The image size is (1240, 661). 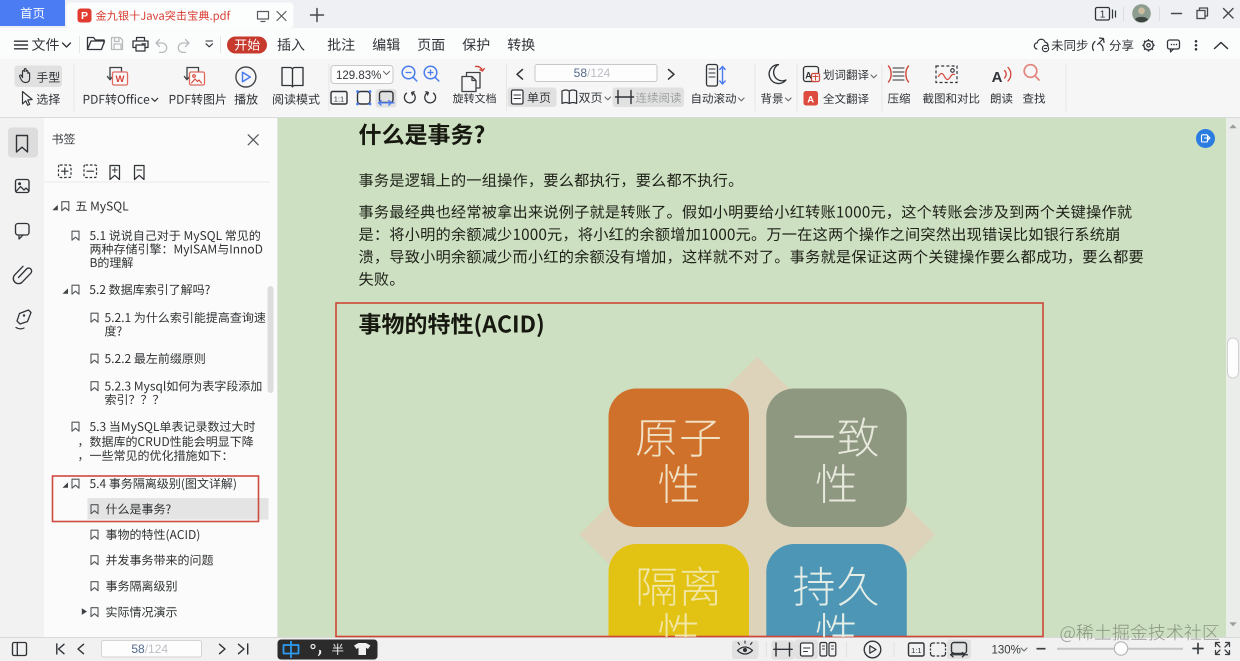 What do you see at coordinates (1103, 15) in the screenshot?
I see `svg-text: 1` at bounding box center [1103, 15].